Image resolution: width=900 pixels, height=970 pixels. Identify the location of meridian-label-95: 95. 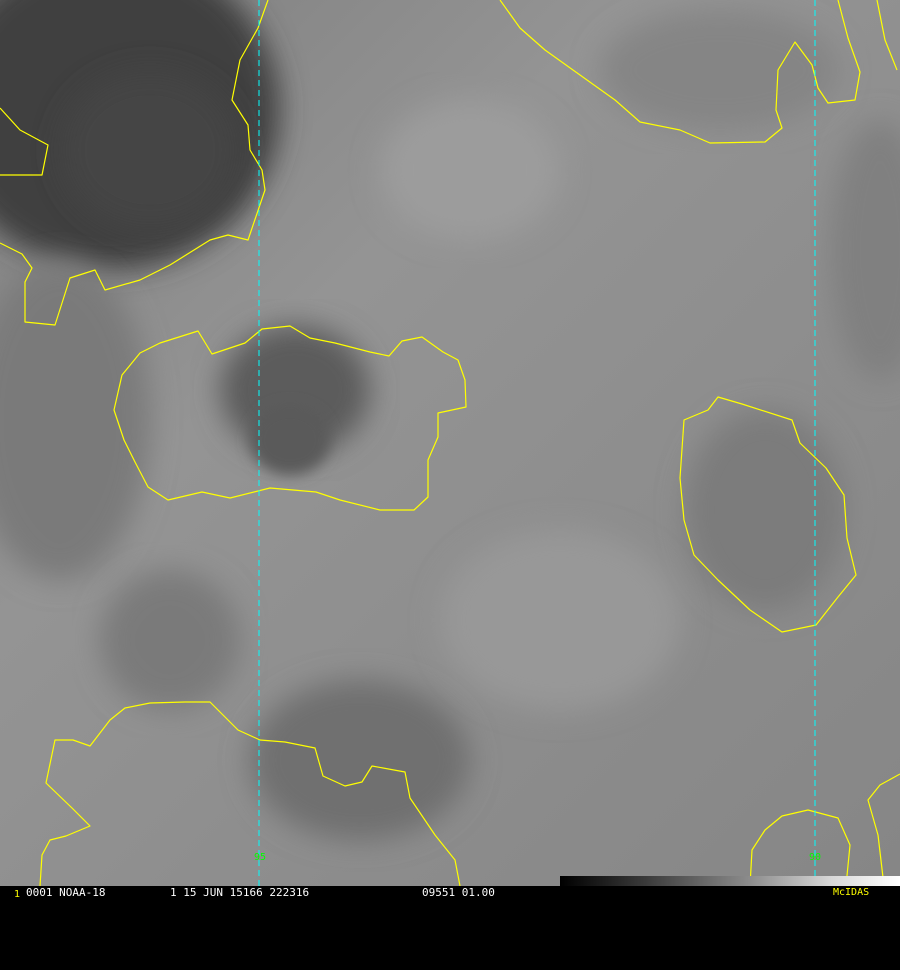
(260, 857).